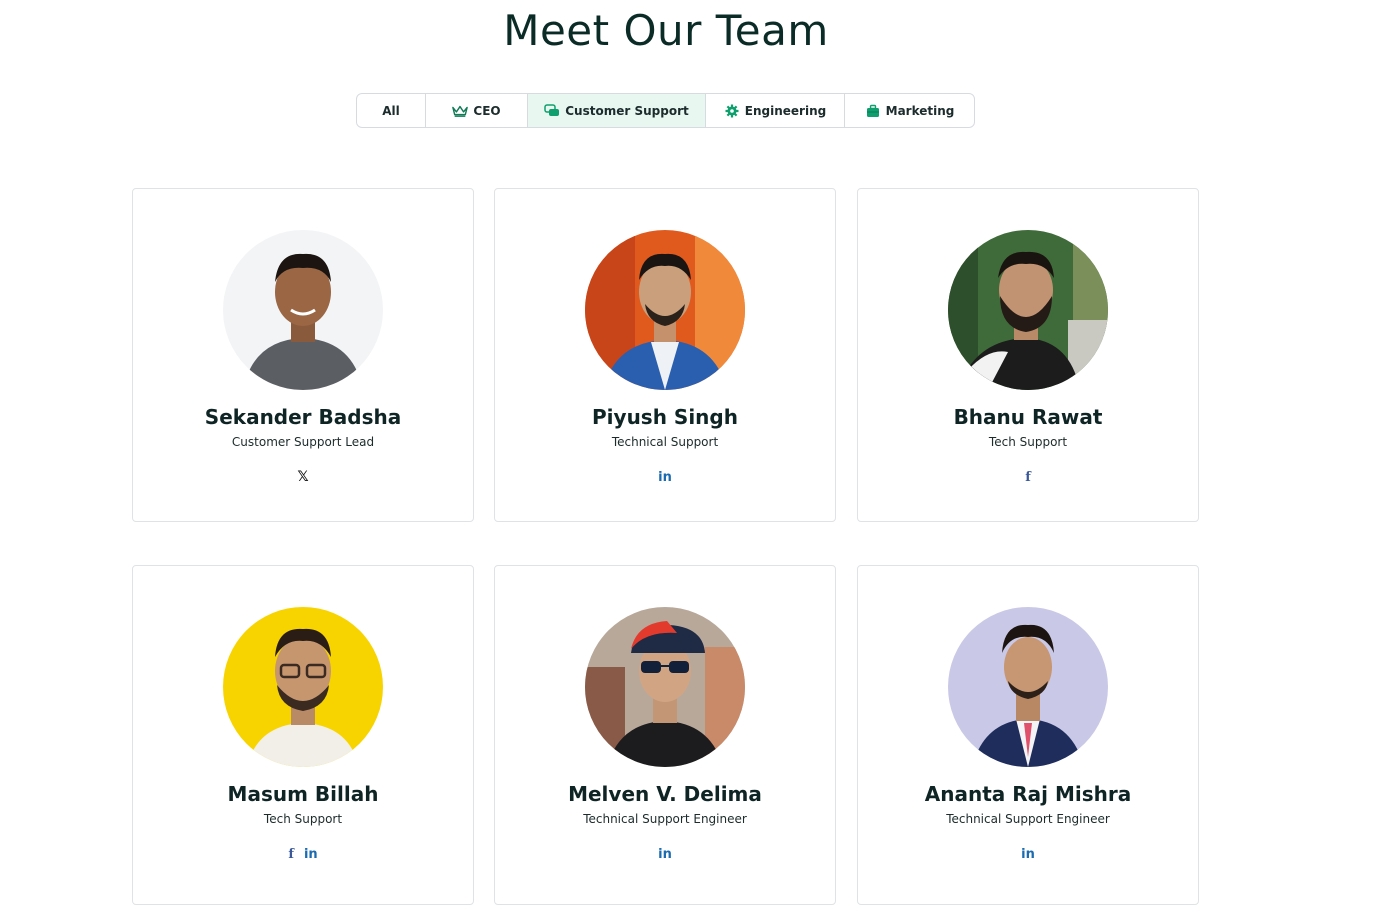  Describe the element at coordinates (460, 111) in the screenshot. I see `crown-icon` at that location.